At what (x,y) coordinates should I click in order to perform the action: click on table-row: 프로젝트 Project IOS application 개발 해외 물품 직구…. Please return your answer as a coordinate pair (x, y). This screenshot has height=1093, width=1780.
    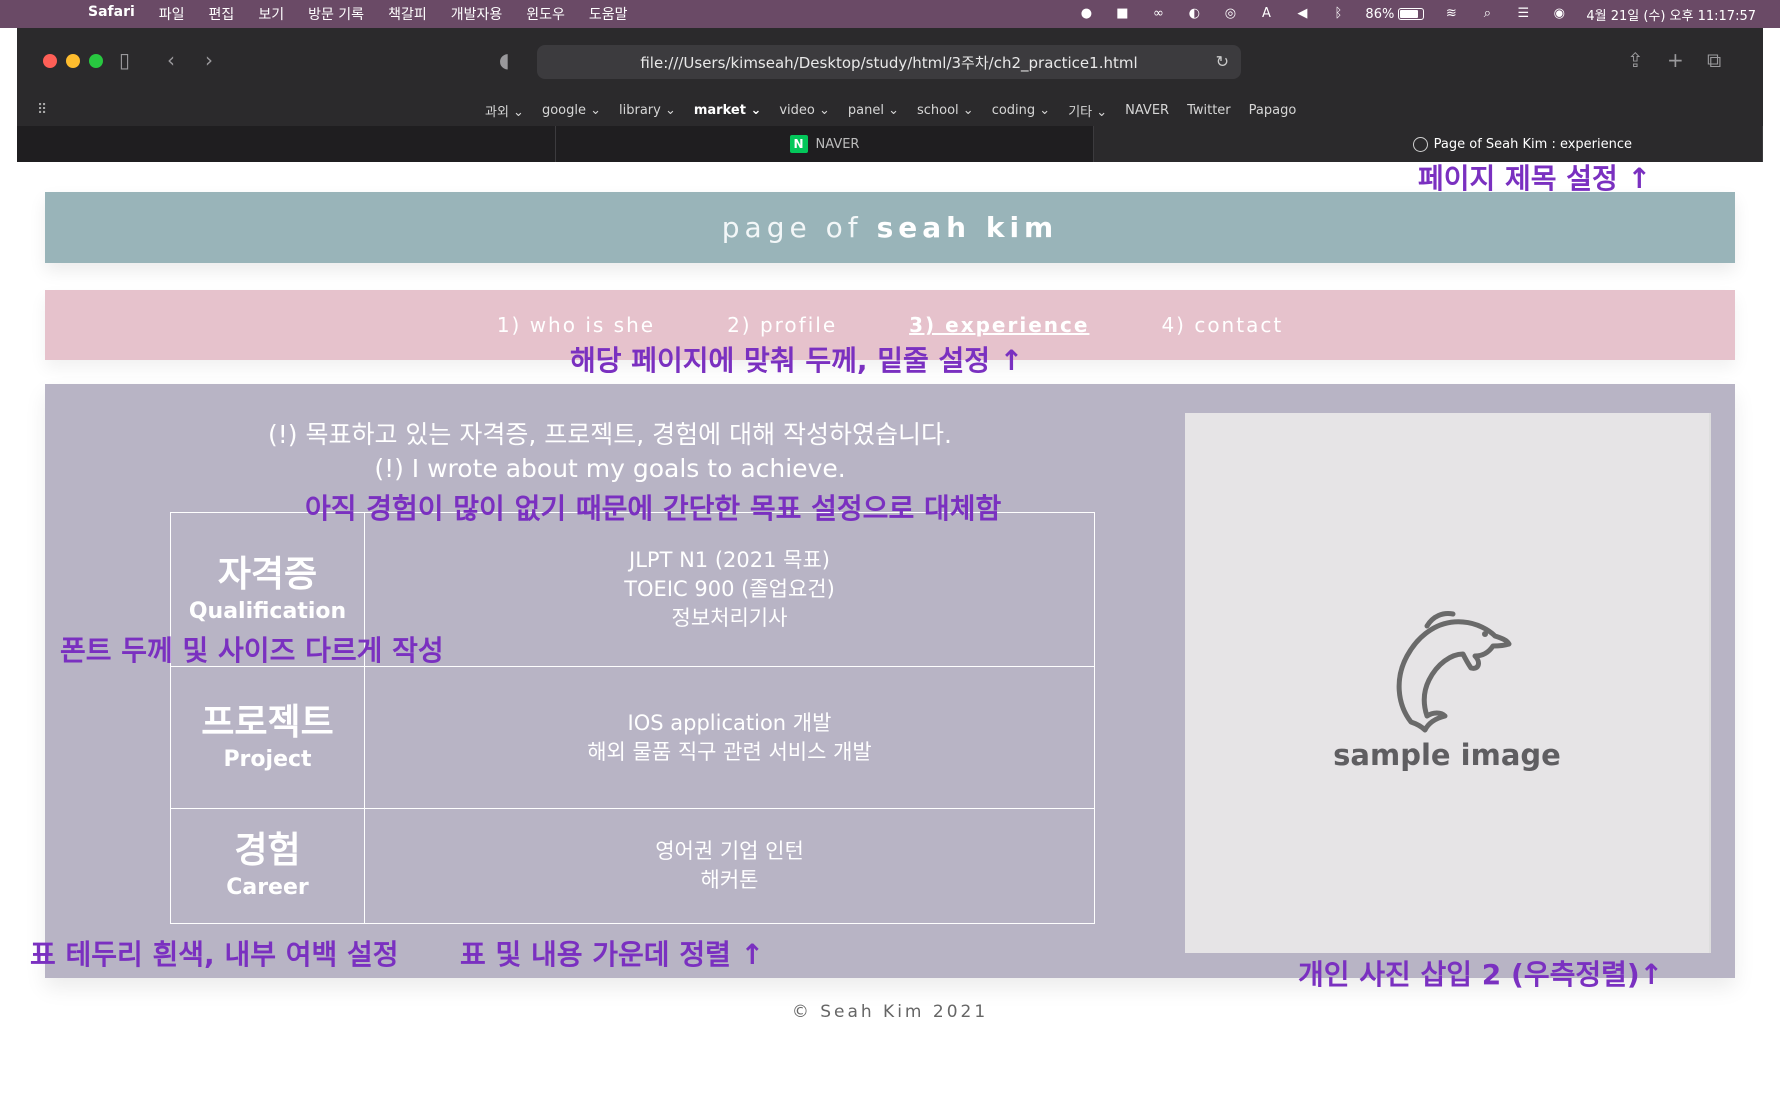
    Looking at the image, I should click on (632, 737).